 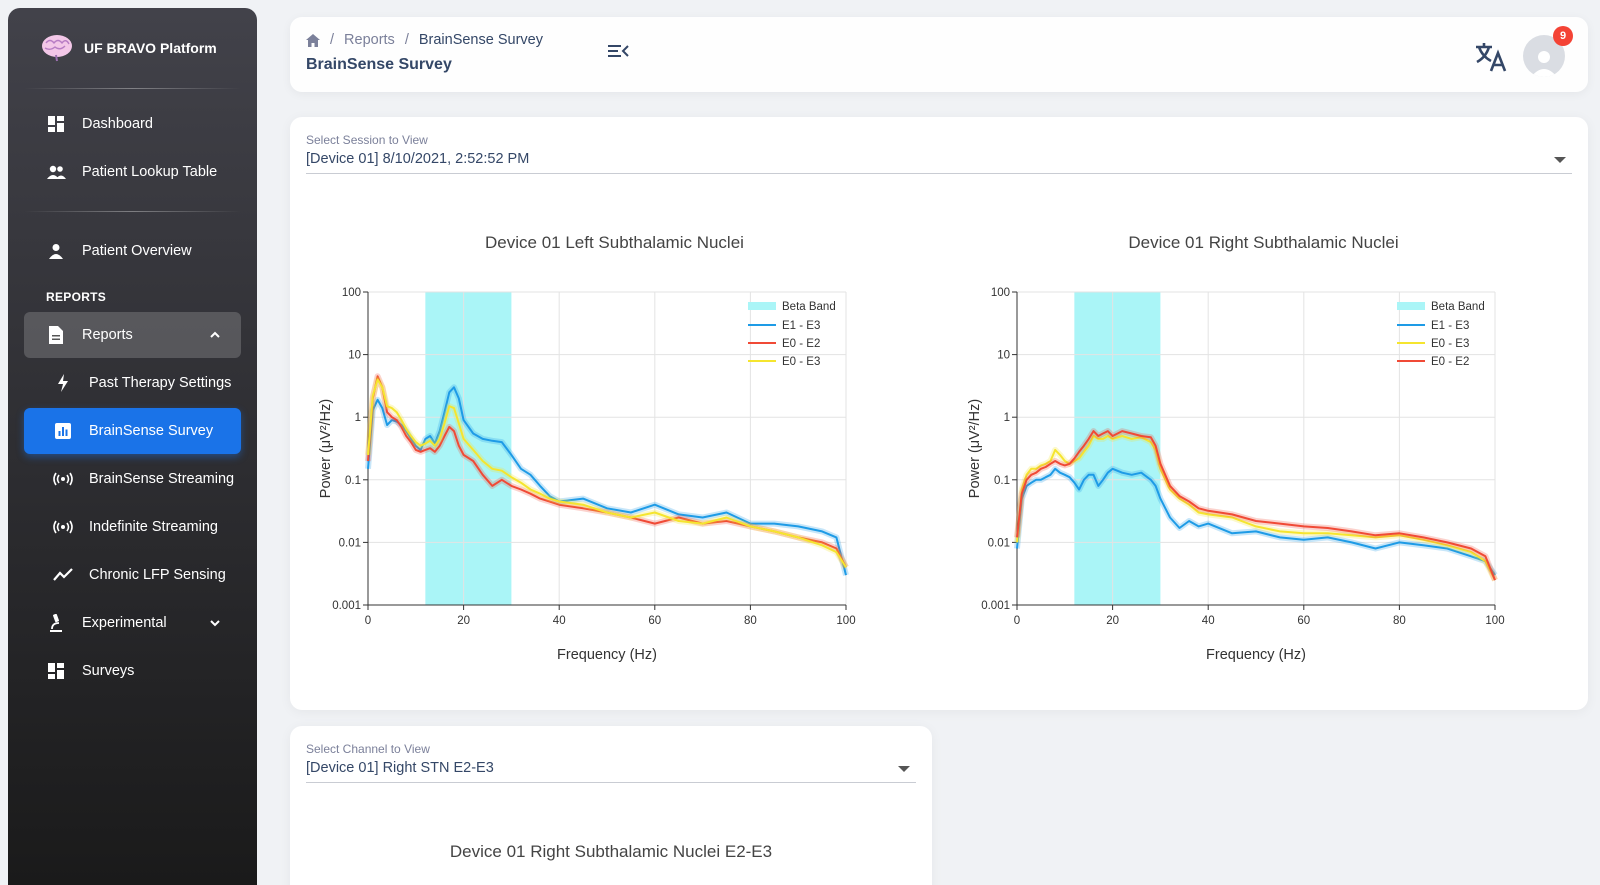 I want to click on sidebar-item-past-therapy-settings: Past Therapy Settings, so click(x=132, y=383).